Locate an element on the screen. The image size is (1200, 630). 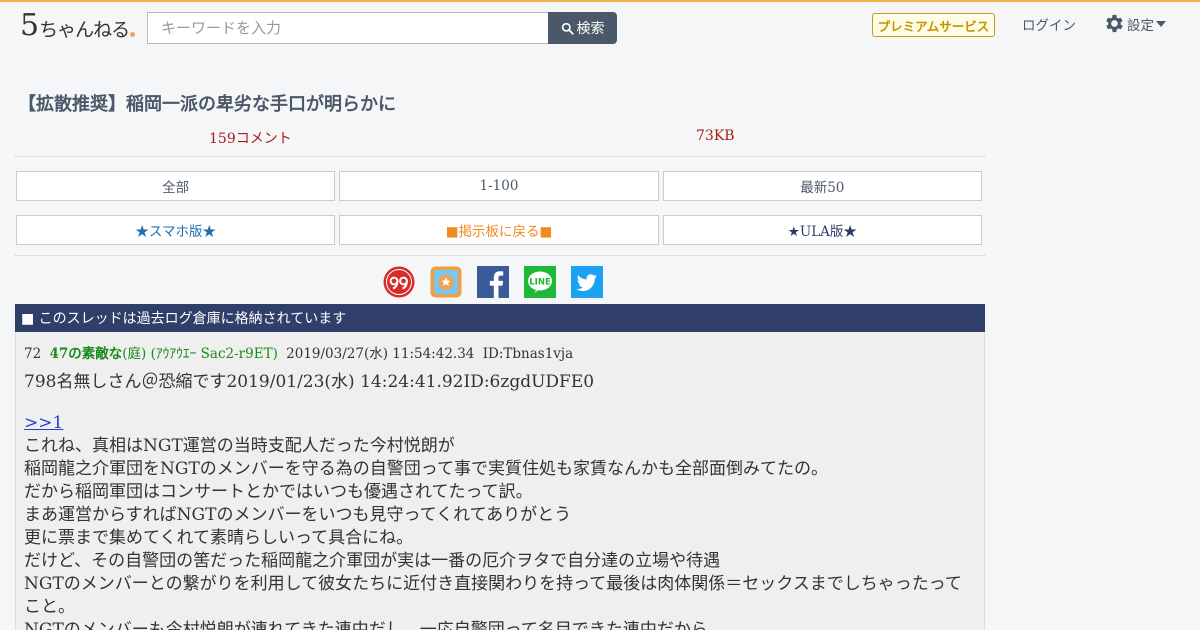
thread-size: 73KB is located at coordinates (715, 136).